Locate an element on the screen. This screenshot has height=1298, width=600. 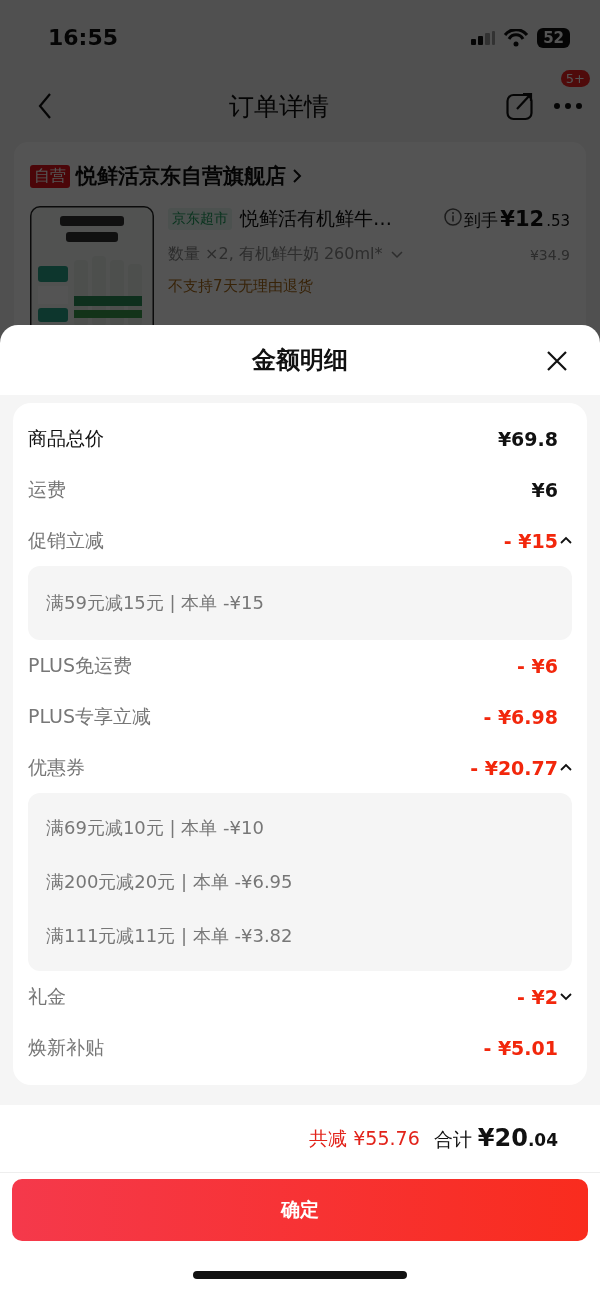
detail-text: 满69元减10元 | 本单 -¥10 is located at coordinates (155, 828).